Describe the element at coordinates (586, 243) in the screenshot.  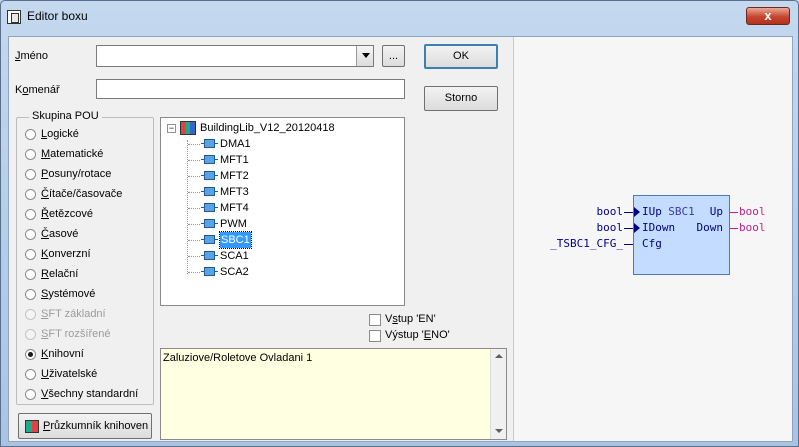
I see `input-type: _TSBC1_CFG_` at that location.